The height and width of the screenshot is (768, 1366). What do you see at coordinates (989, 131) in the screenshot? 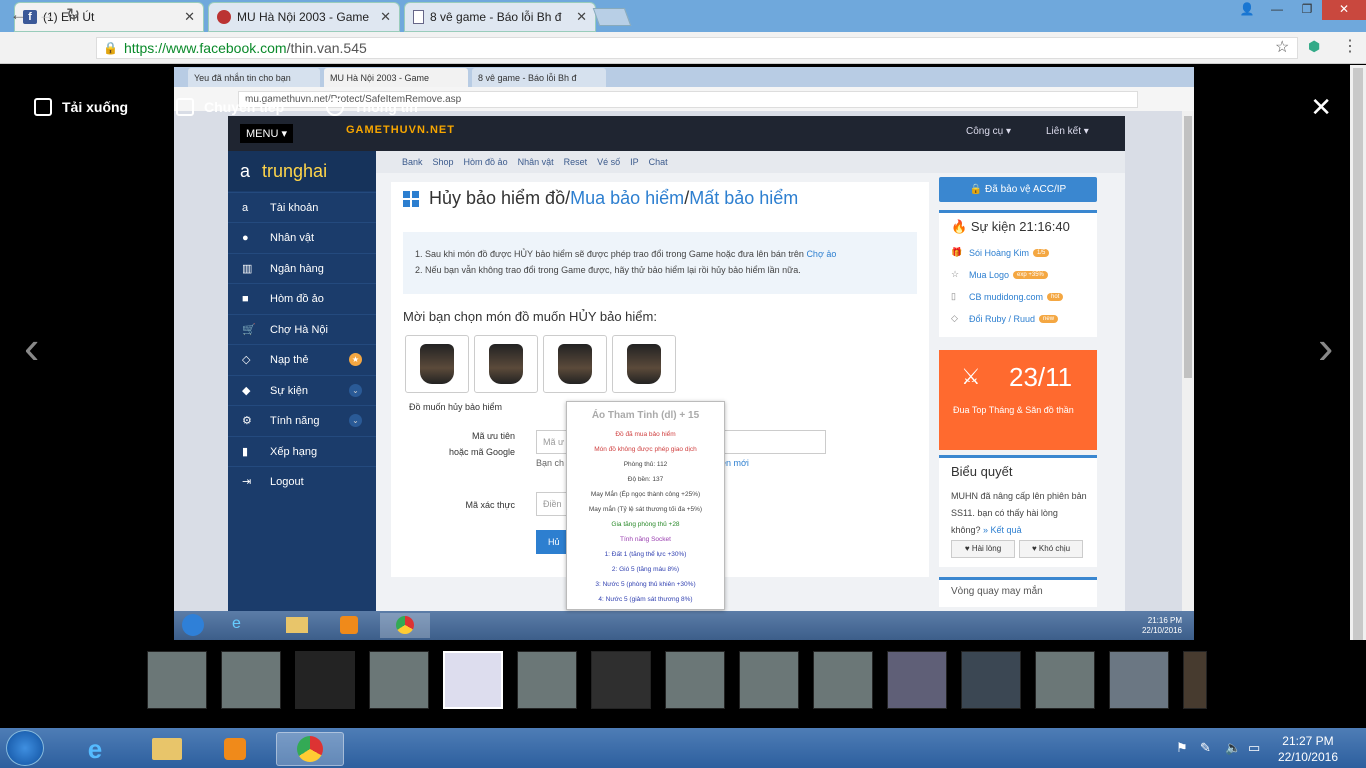
I see `top-link-tools: Công cụ ▾` at bounding box center [989, 131].